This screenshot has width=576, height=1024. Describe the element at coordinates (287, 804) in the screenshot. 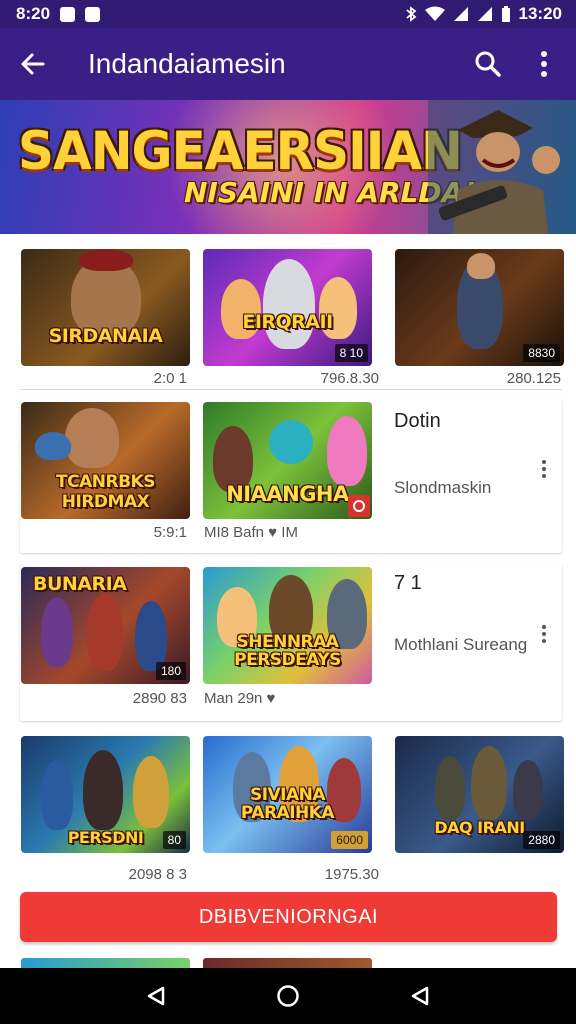

I see `card-title: SIVIANA PARAIHKA` at that location.